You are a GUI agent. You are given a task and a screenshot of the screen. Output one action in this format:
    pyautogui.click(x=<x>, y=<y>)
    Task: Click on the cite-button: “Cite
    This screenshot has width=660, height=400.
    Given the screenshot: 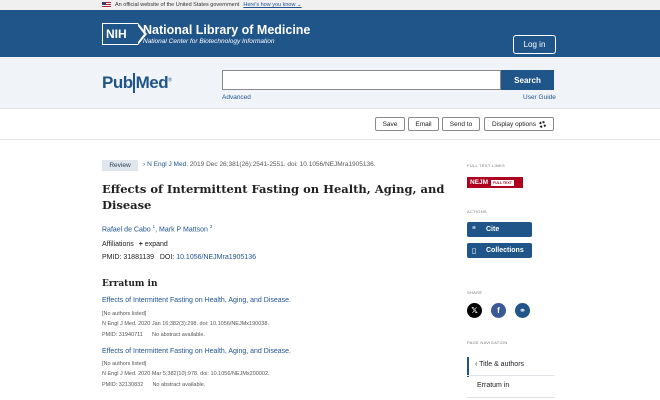 What is the action you would take?
    pyautogui.click(x=499, y=229)
    